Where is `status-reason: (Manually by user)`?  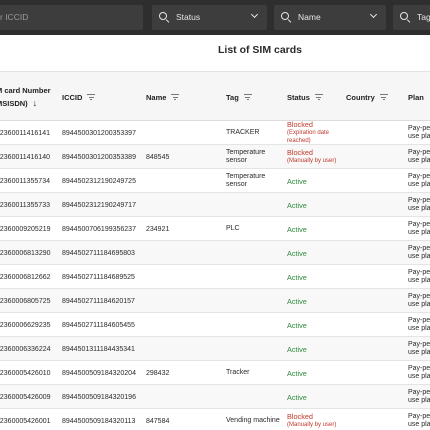
status-reason: (Manually by user) is located at coordinates (312, 425).